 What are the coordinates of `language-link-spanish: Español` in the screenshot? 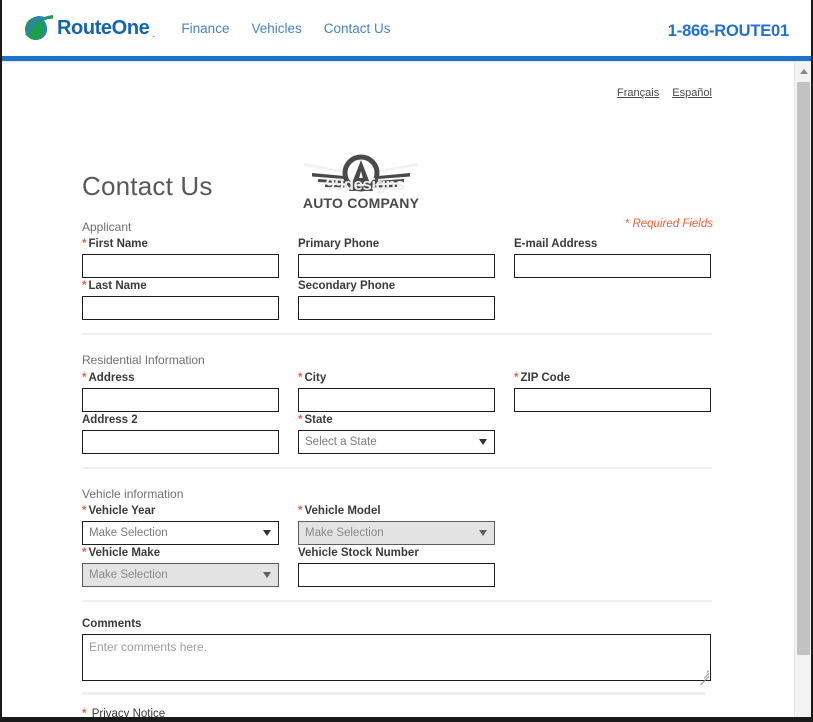 It's located at (692, 93).